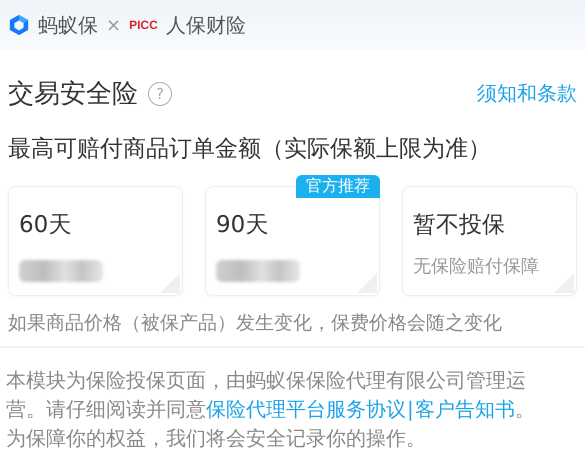  Describe the element at coordinates (19, 25) in the screenshot. I see `brand-logo-icon` at that location.